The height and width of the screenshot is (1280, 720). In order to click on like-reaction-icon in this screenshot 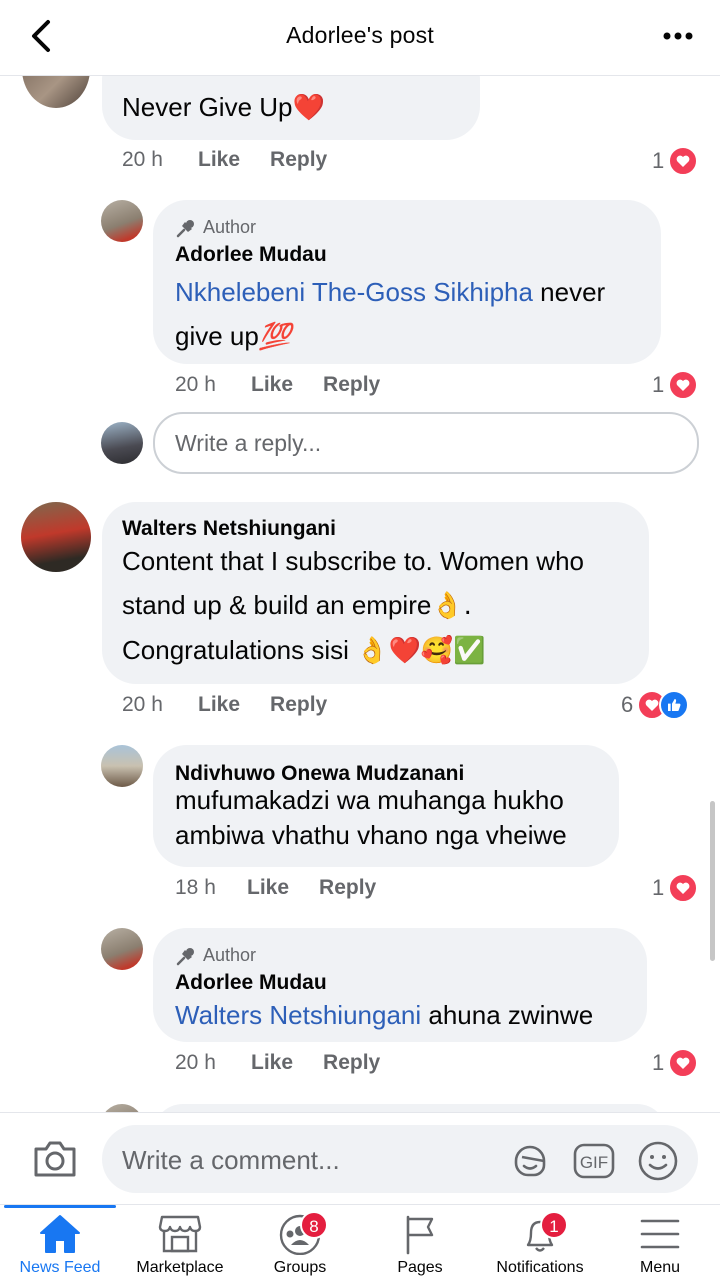, I will do `click(674, 705)`.